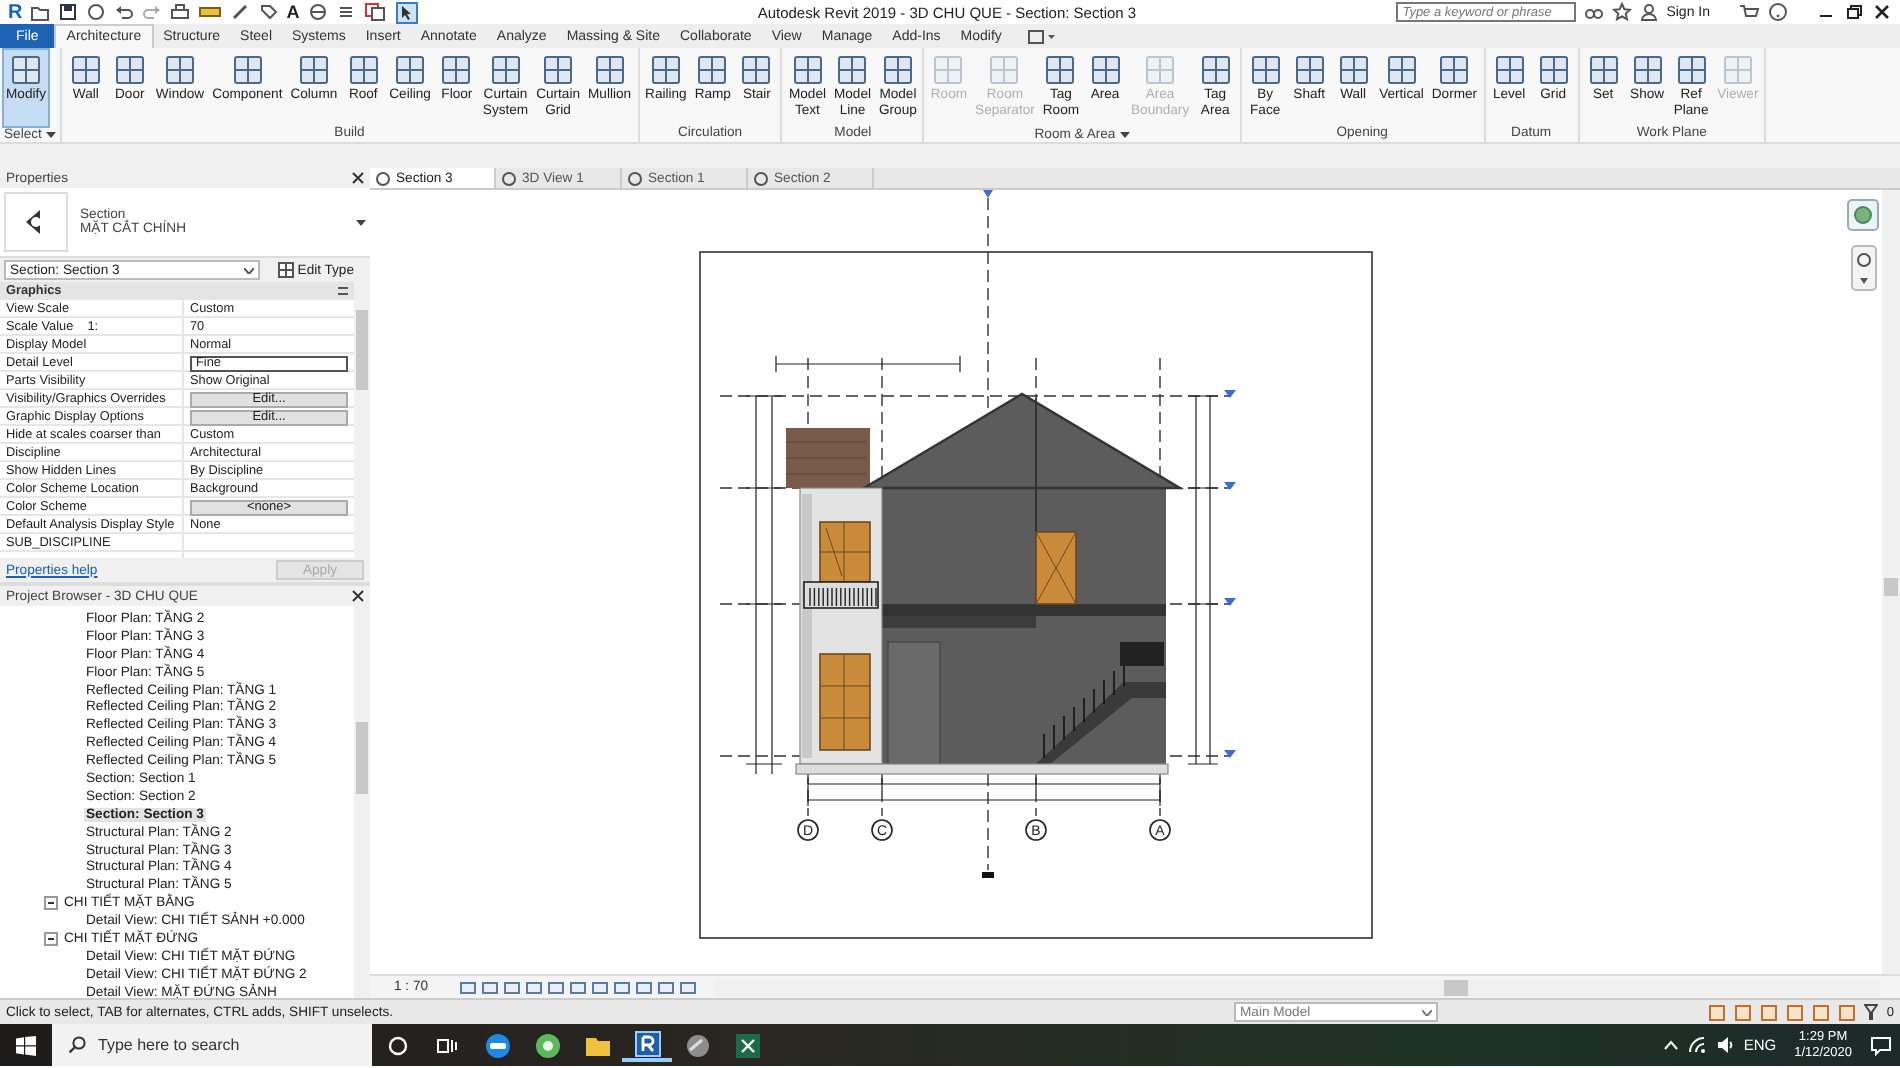 Image resolution: width=1900 pixels, height=1068 pixels. Describe the element at coordinates (1041, 36) in the screenshot. I see `panel-toggle-icon` at that location.